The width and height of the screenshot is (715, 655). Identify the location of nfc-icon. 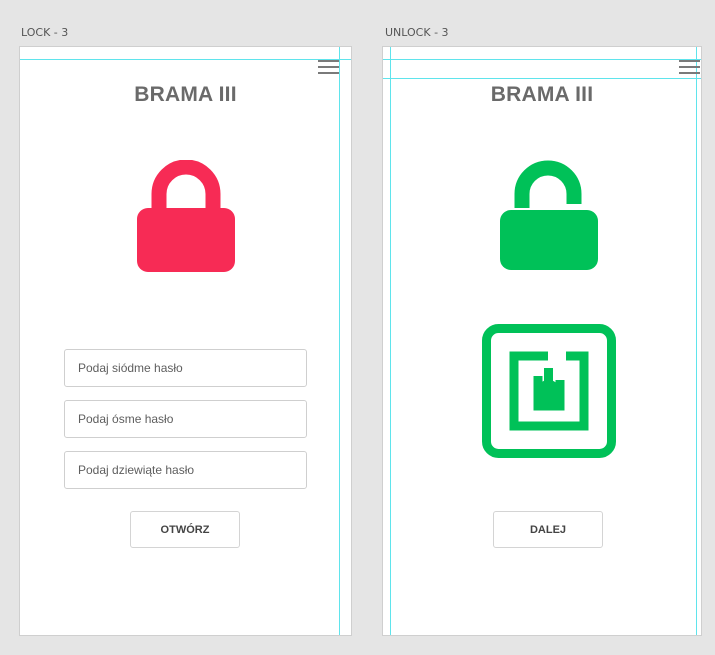
(549, 391).